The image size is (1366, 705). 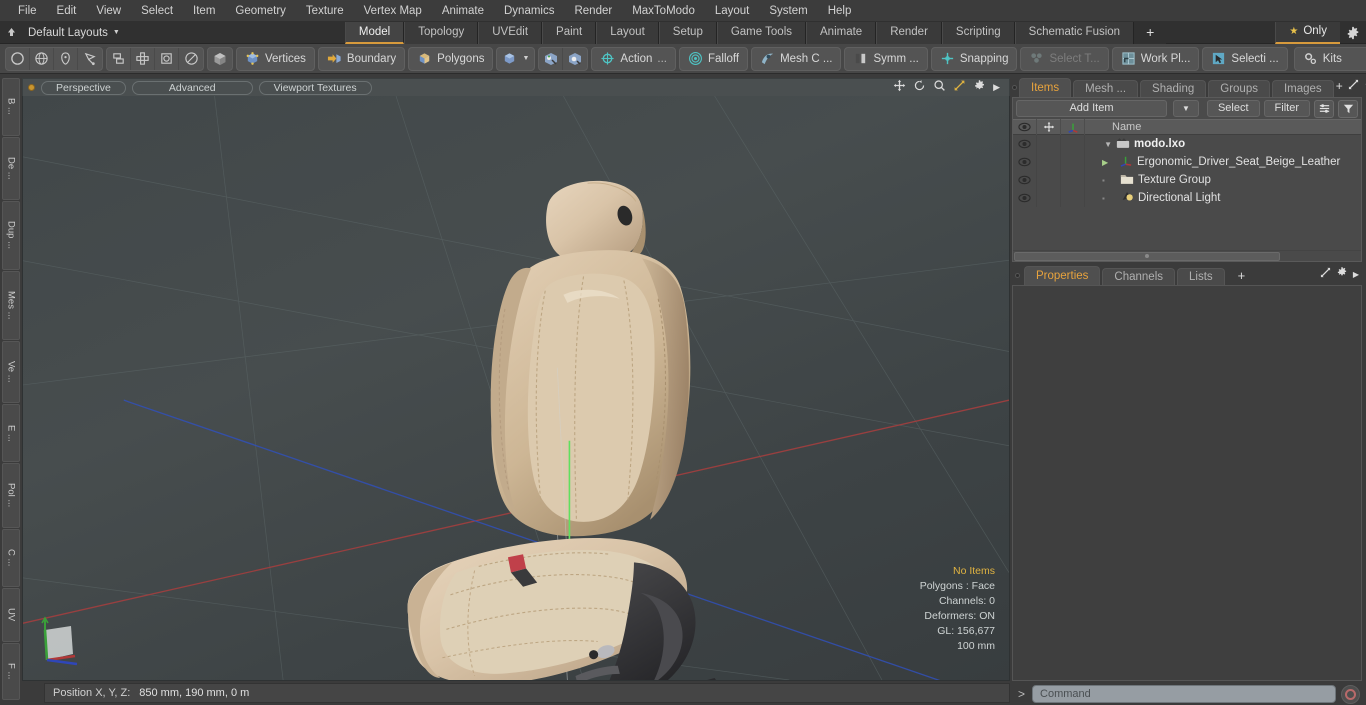 What do you see at coordinates (663, 11) in the screenshot?
I see `menu-maxtomodo: MaxToModo` at bounding box center [663, 11].